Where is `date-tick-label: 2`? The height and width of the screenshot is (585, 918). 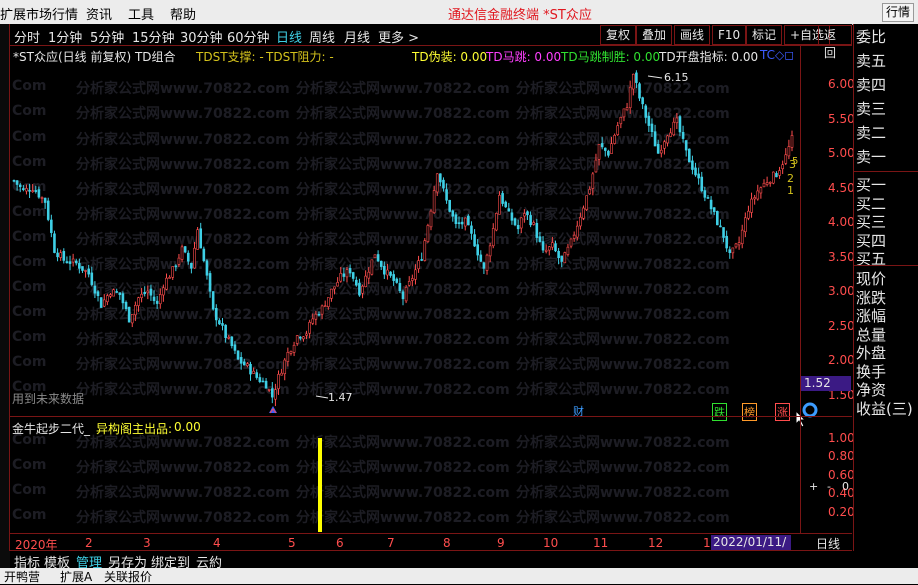 date-tick-label: 2 is located at coordinates (89, 543).